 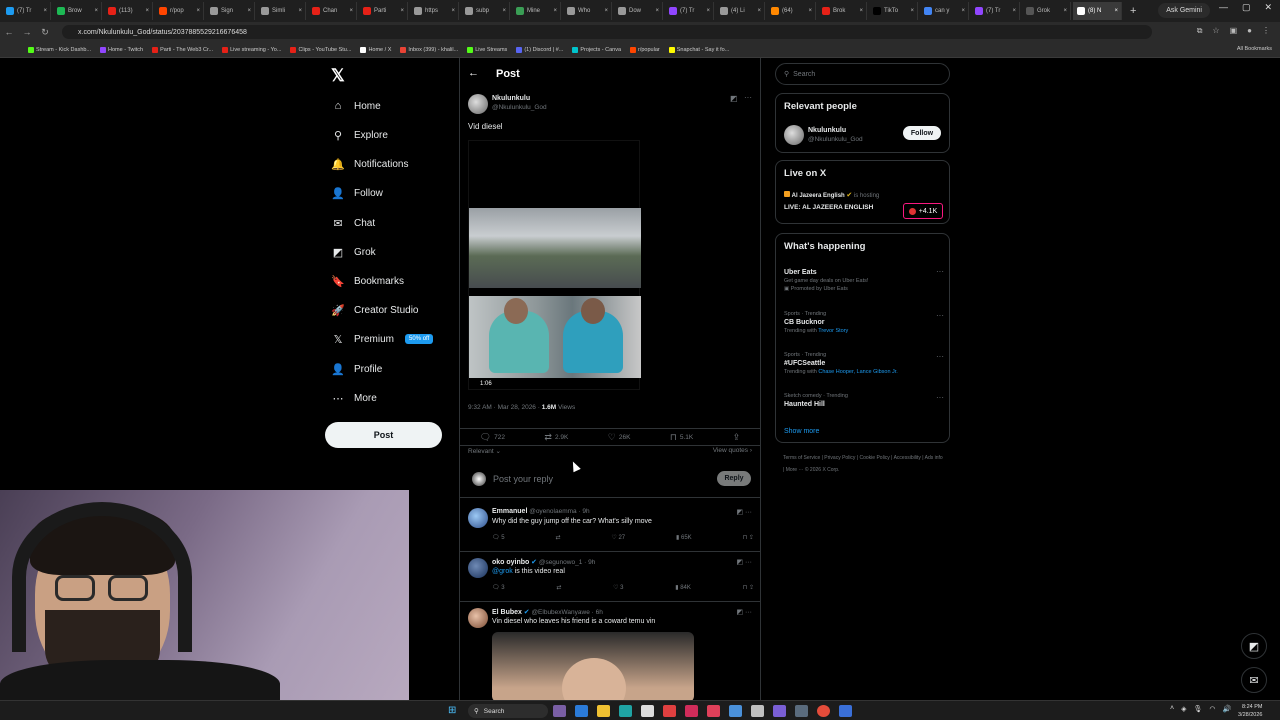 What do you see at coordinates (487, 49) in the screenshot?
I see `bookmark-item: Live Streams` at bounding box center [487, 49].